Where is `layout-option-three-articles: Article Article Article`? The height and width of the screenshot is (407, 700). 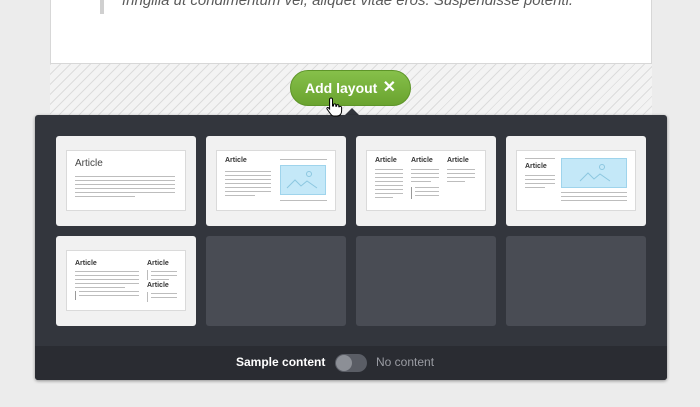
layout-option-three-articles: Article Article Article is located at coordinates (426, 181).